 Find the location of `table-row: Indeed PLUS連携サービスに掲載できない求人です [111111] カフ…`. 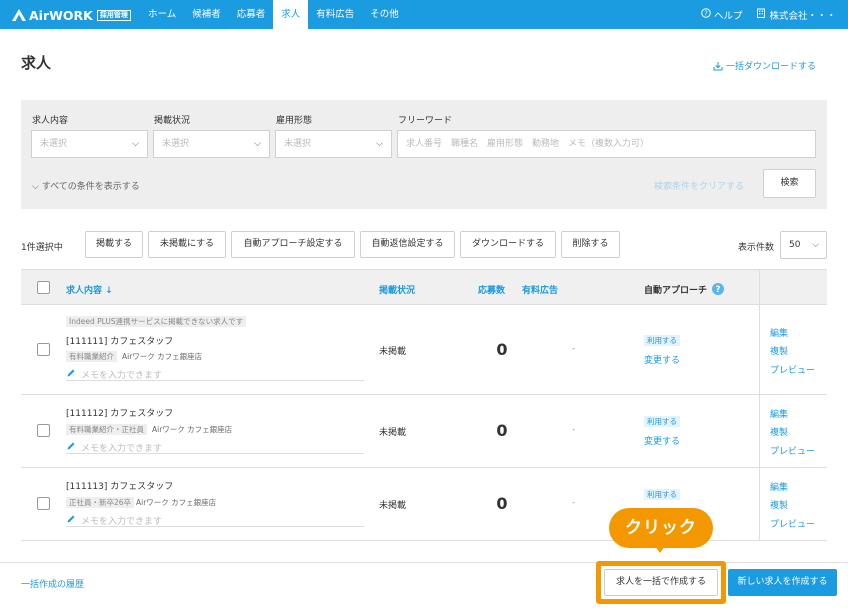

table-row: Indeed PLUS連携サービスに掲載できない求人です [111111] カフ… is located at coordinates (424, 350).